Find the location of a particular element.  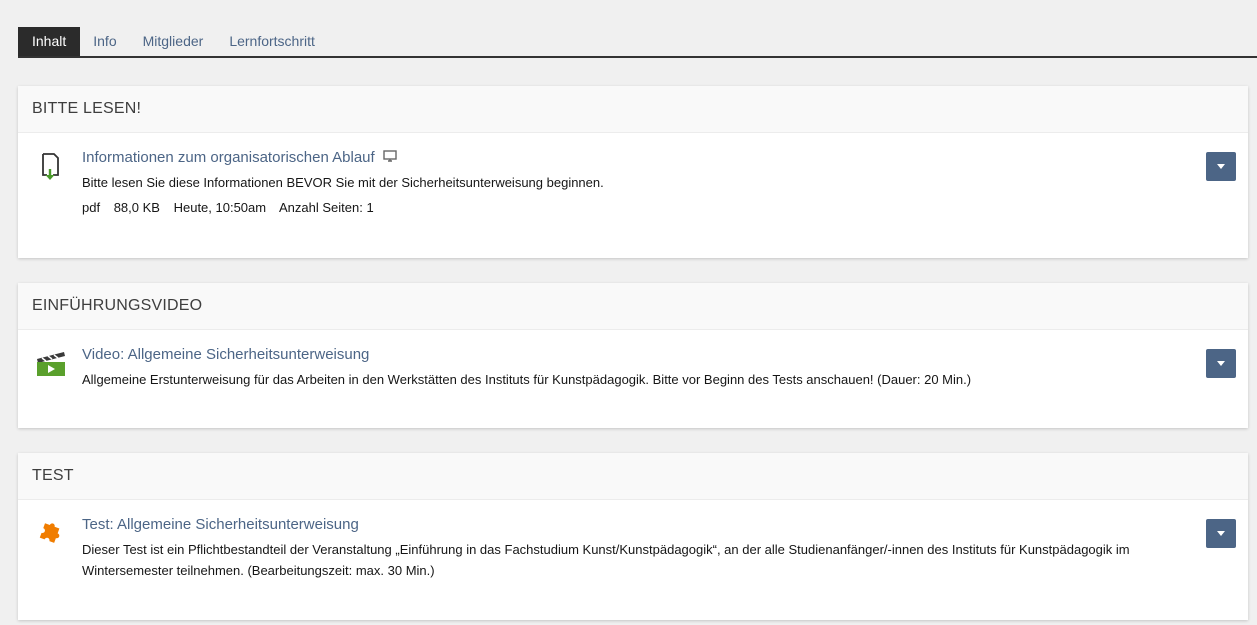

tab-info: Info is located at coordinates (104, 41).